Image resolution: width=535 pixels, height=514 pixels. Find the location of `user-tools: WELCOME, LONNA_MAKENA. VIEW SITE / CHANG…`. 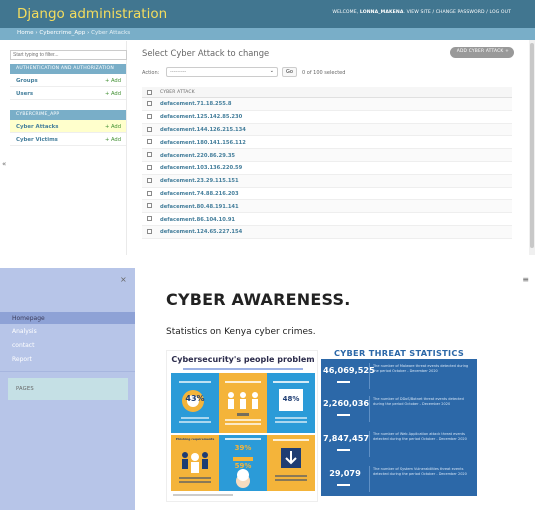

user-tools: WELCOME, LONNA_MAKENA. VIEW SITE / CHANG… is located at coordinates (421, 12).